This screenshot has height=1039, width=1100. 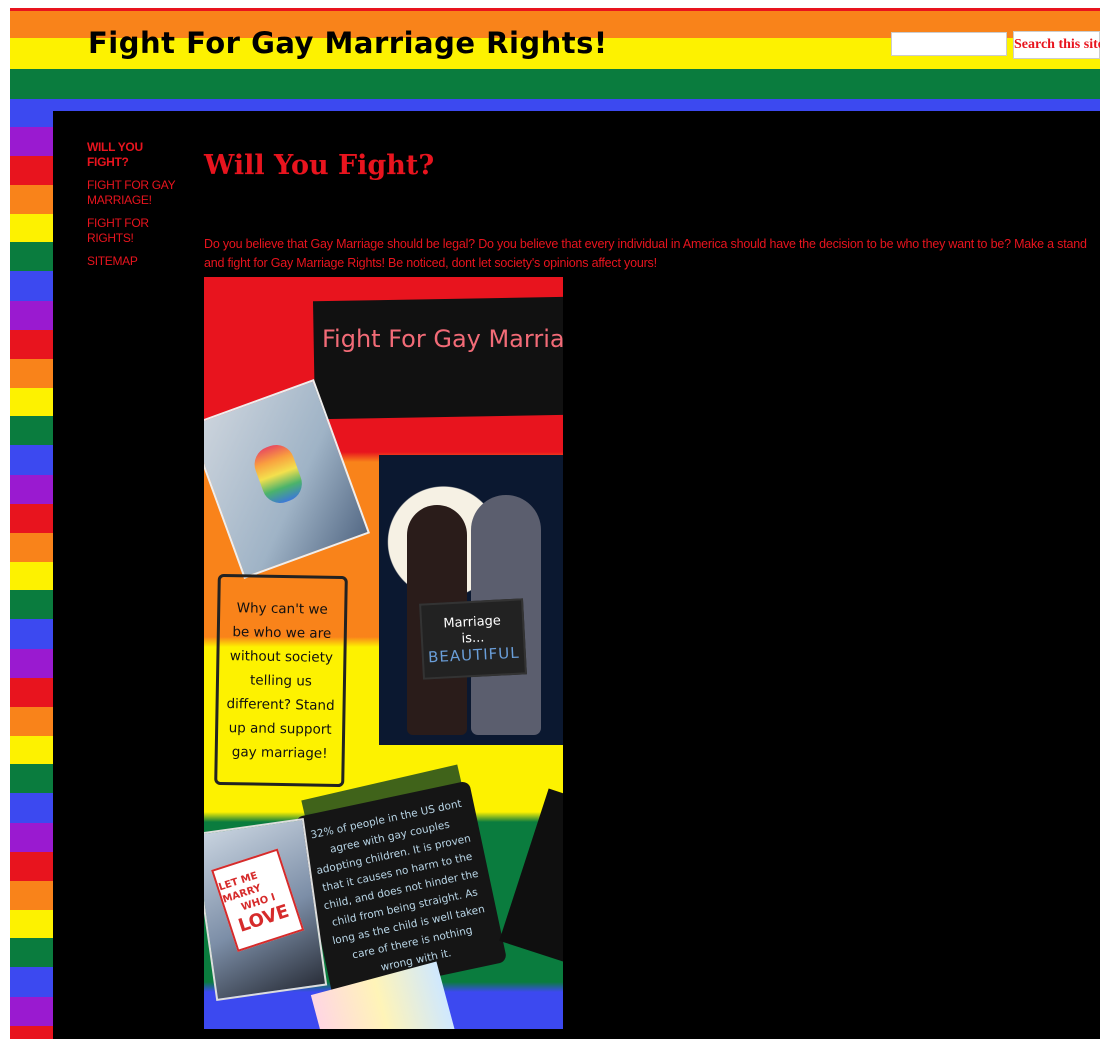 I want to click on sign-line-1: Marriage, so click(x=472, y=622).